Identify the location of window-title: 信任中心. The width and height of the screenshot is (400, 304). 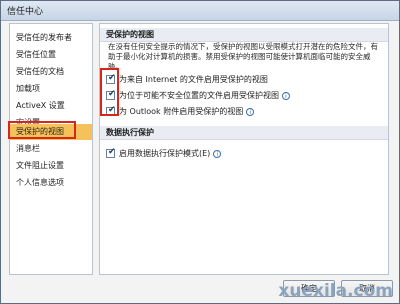
(25, 12).